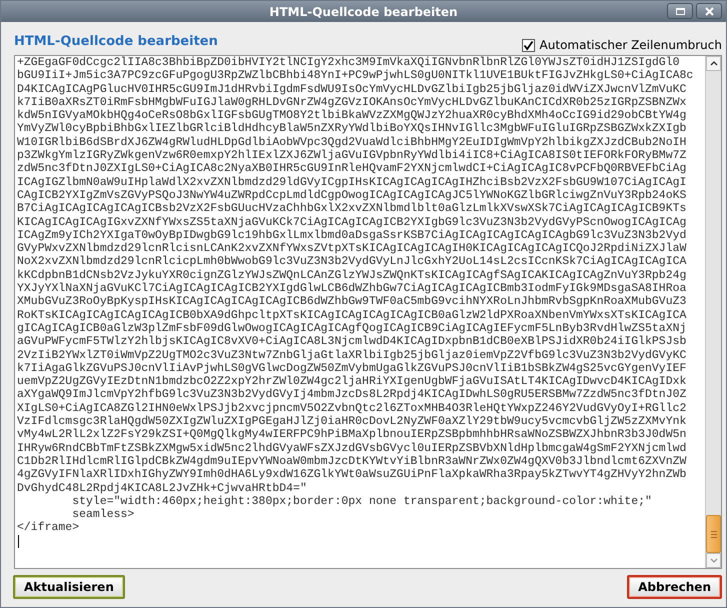  What do you see at coordinates (48, 528) in the screenshot?
I see `code-line: </iframe>` at bounding box center [48, 528].